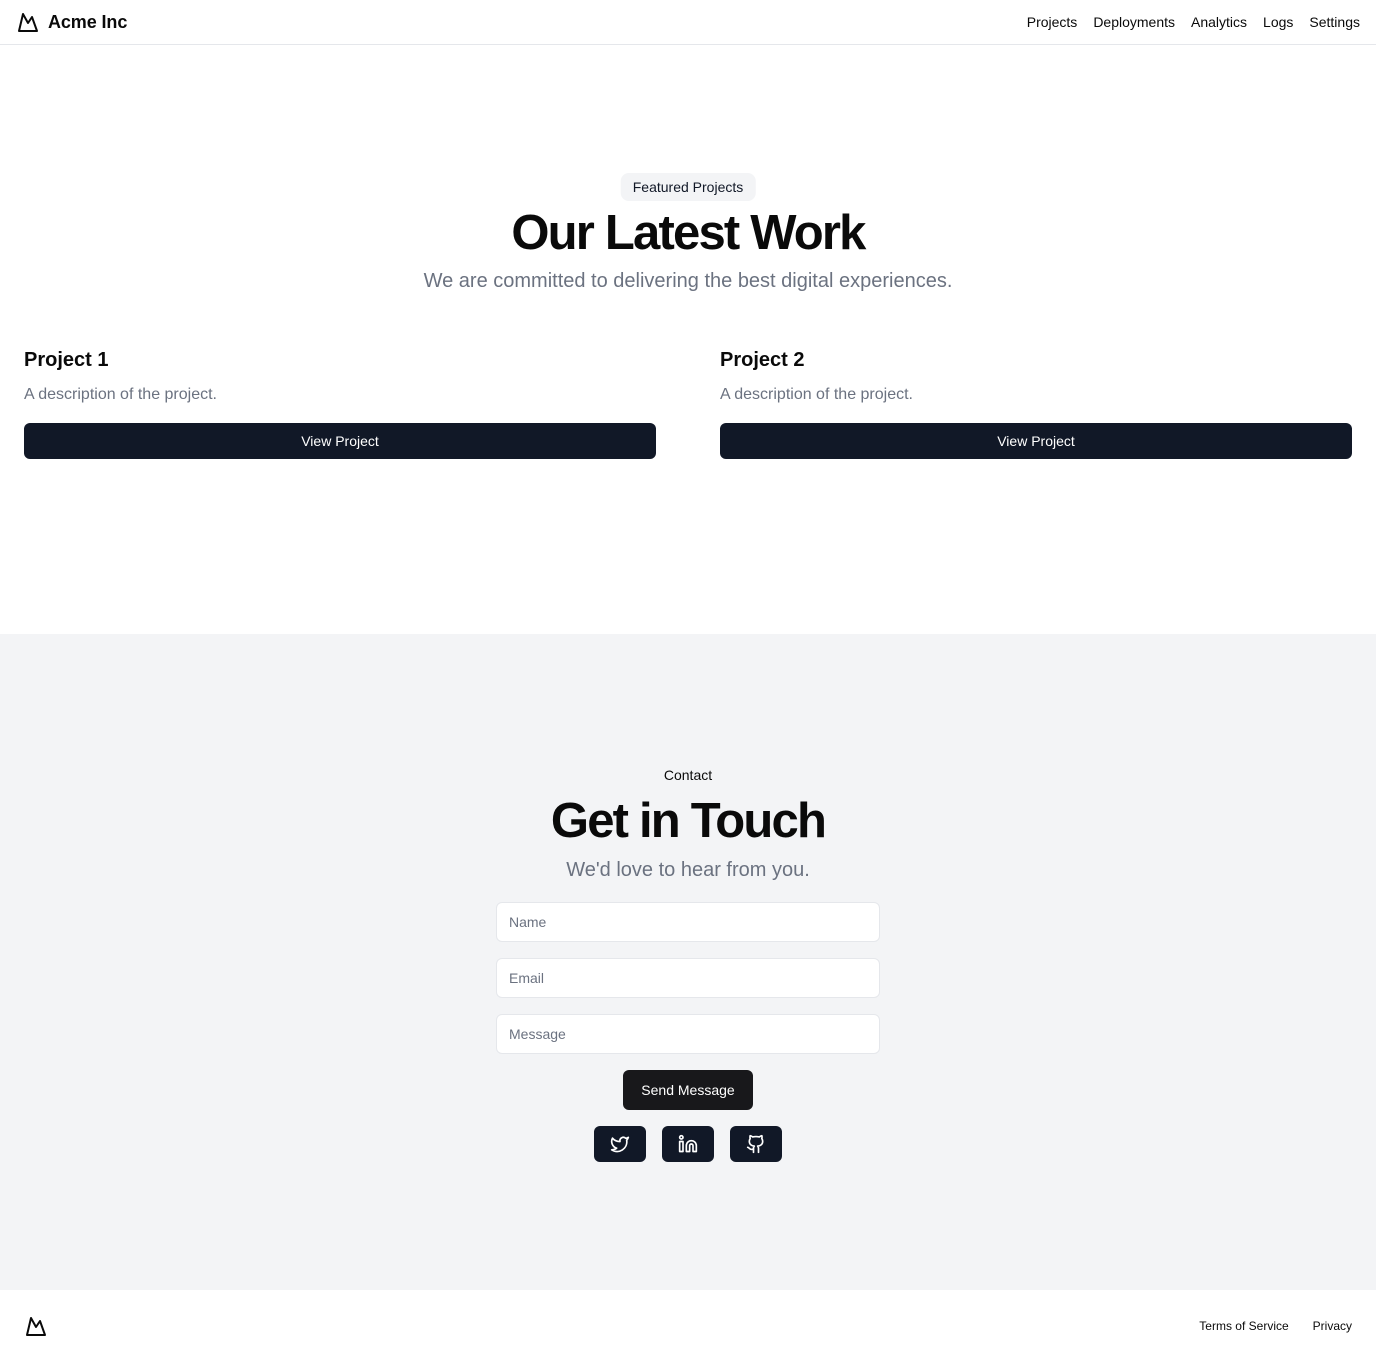 The width and height of the screenshot is (1376, 1362). What do you see at coordinates (688, 1326) in the screenshot?
I see `footer: Terms of Service Privacy` at bounding box center [688, 1326].